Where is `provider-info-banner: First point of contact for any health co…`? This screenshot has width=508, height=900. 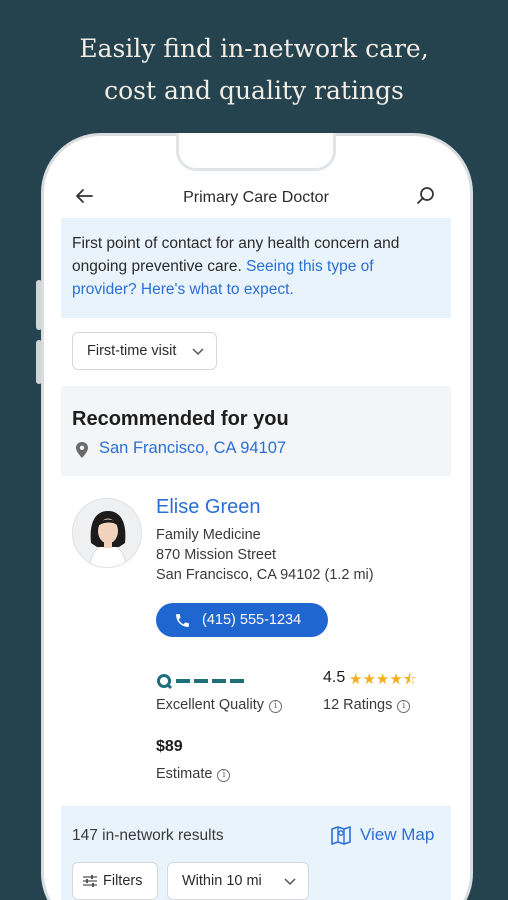 provider-info-banner: First point of contact for any health co… is located at coordinates (256, 268).